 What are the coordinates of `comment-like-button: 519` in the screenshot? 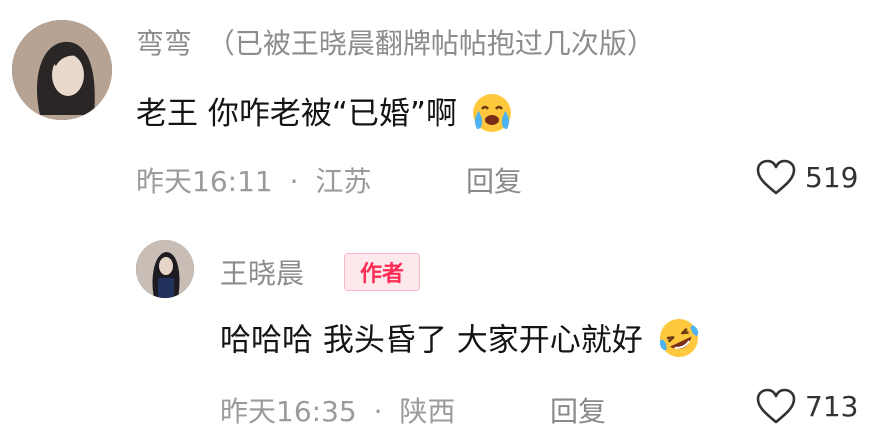 It's located at (806, 177).